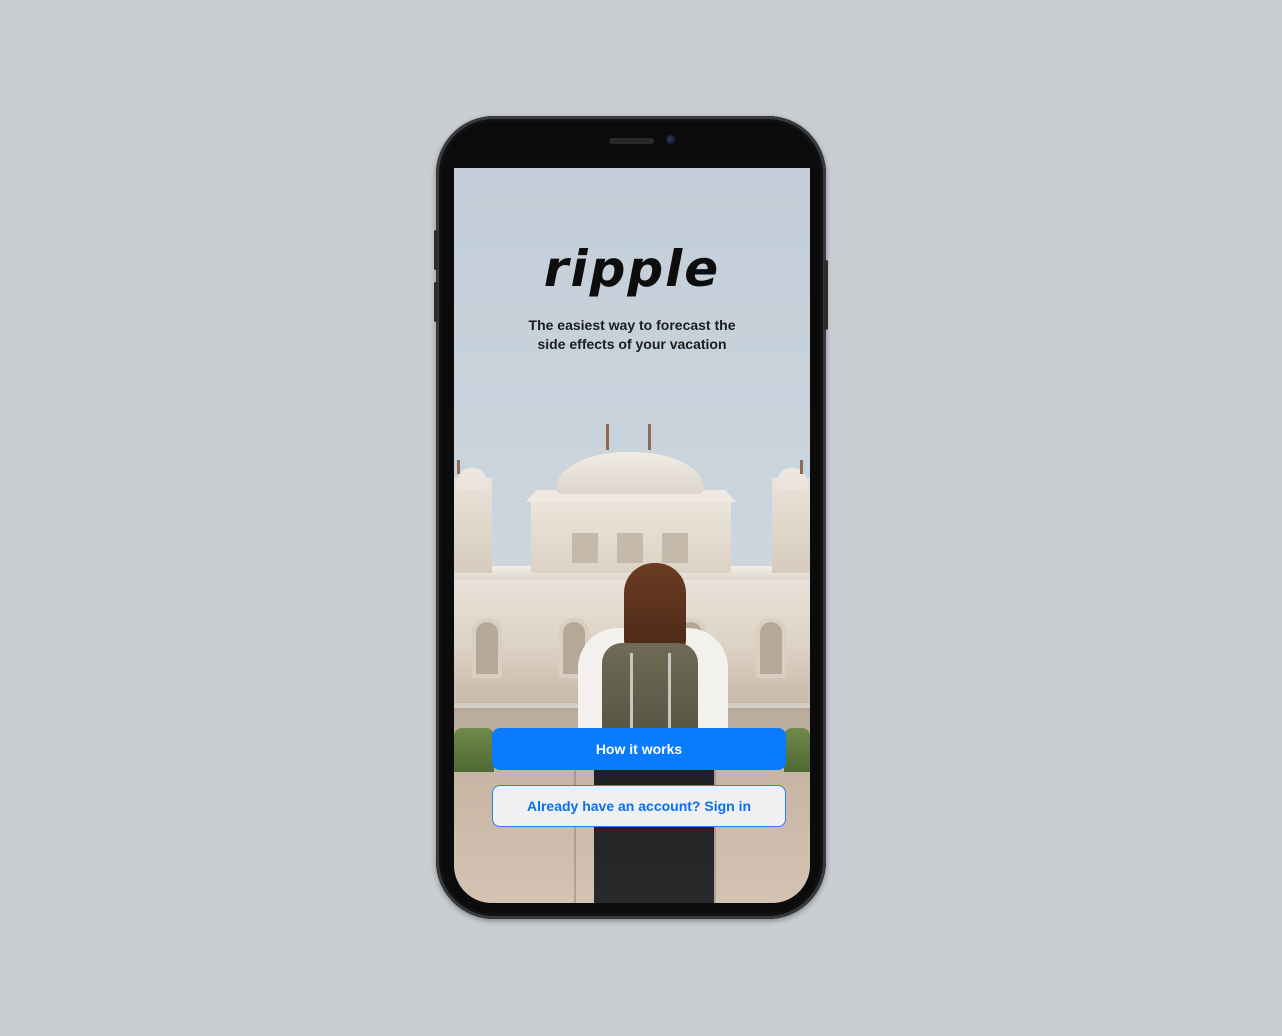 The height and width of the screenshot is (1036, 1282). I want to click on minaret-right, so click(791, 525).